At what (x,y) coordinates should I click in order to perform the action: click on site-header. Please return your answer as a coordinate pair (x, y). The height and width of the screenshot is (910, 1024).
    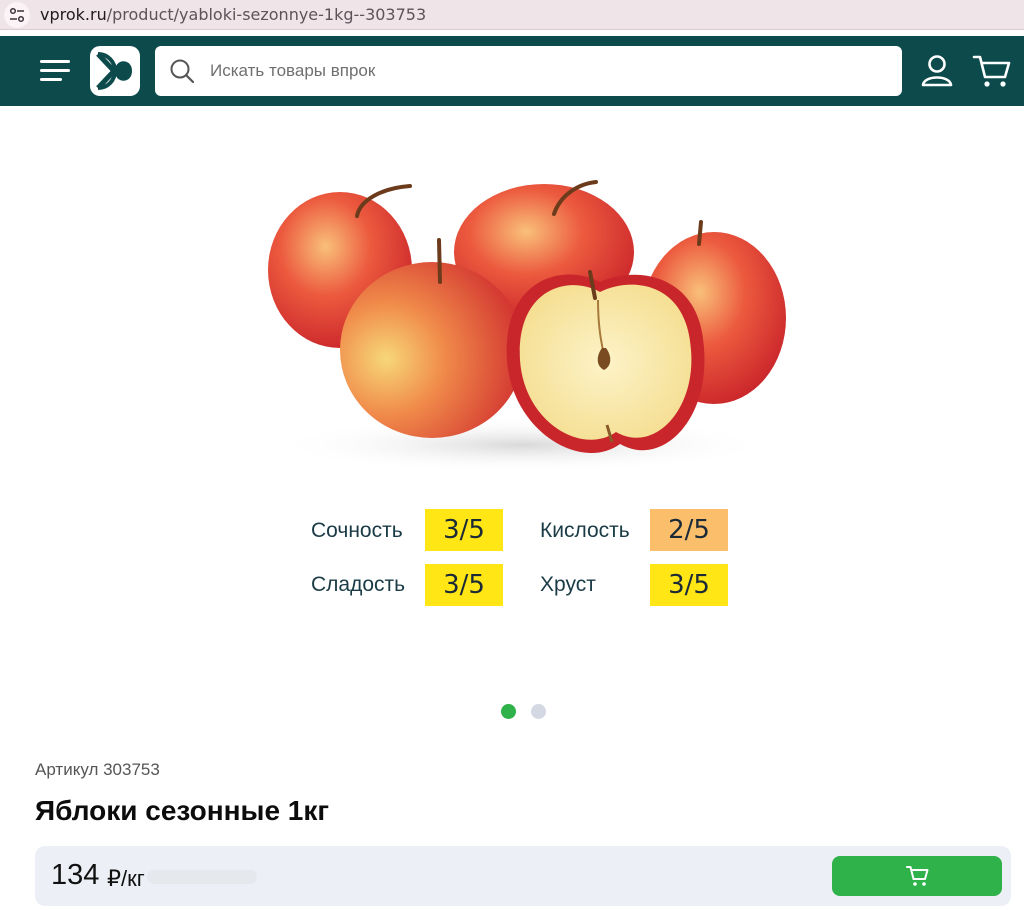
    Looking at the image, I should click on (512, 71).